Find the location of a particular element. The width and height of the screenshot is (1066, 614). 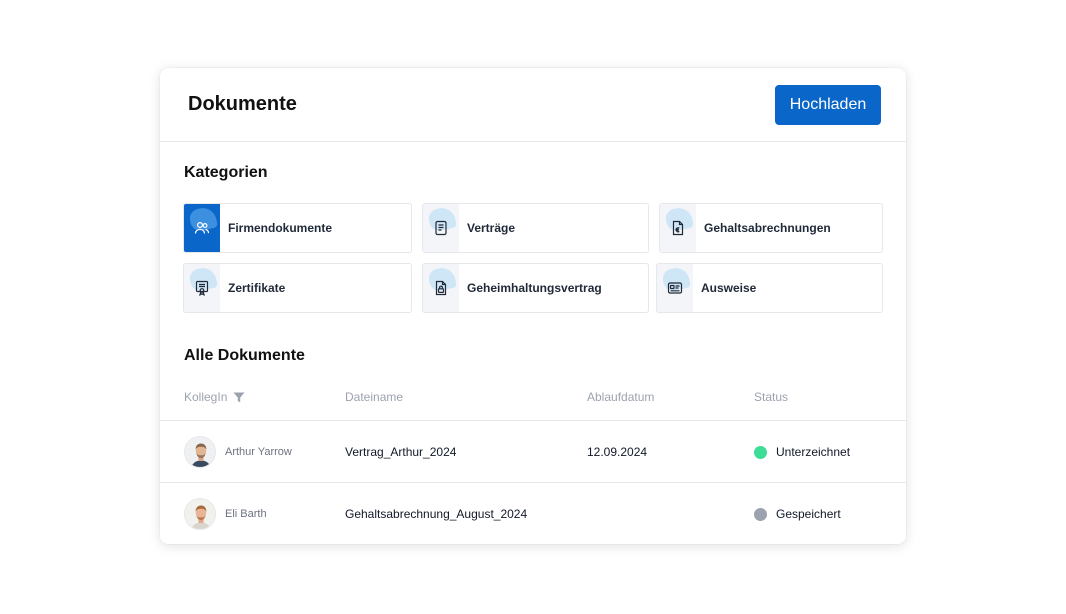

colleague-cell: Arthur Yarrow is located at coordinates (238, 452).